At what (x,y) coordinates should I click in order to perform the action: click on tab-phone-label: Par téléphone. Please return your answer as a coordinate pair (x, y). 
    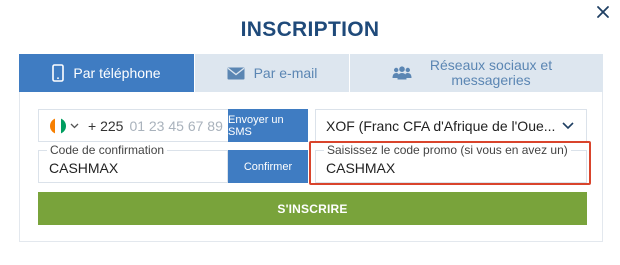
    Looking at the image, I should click on (117, 73).